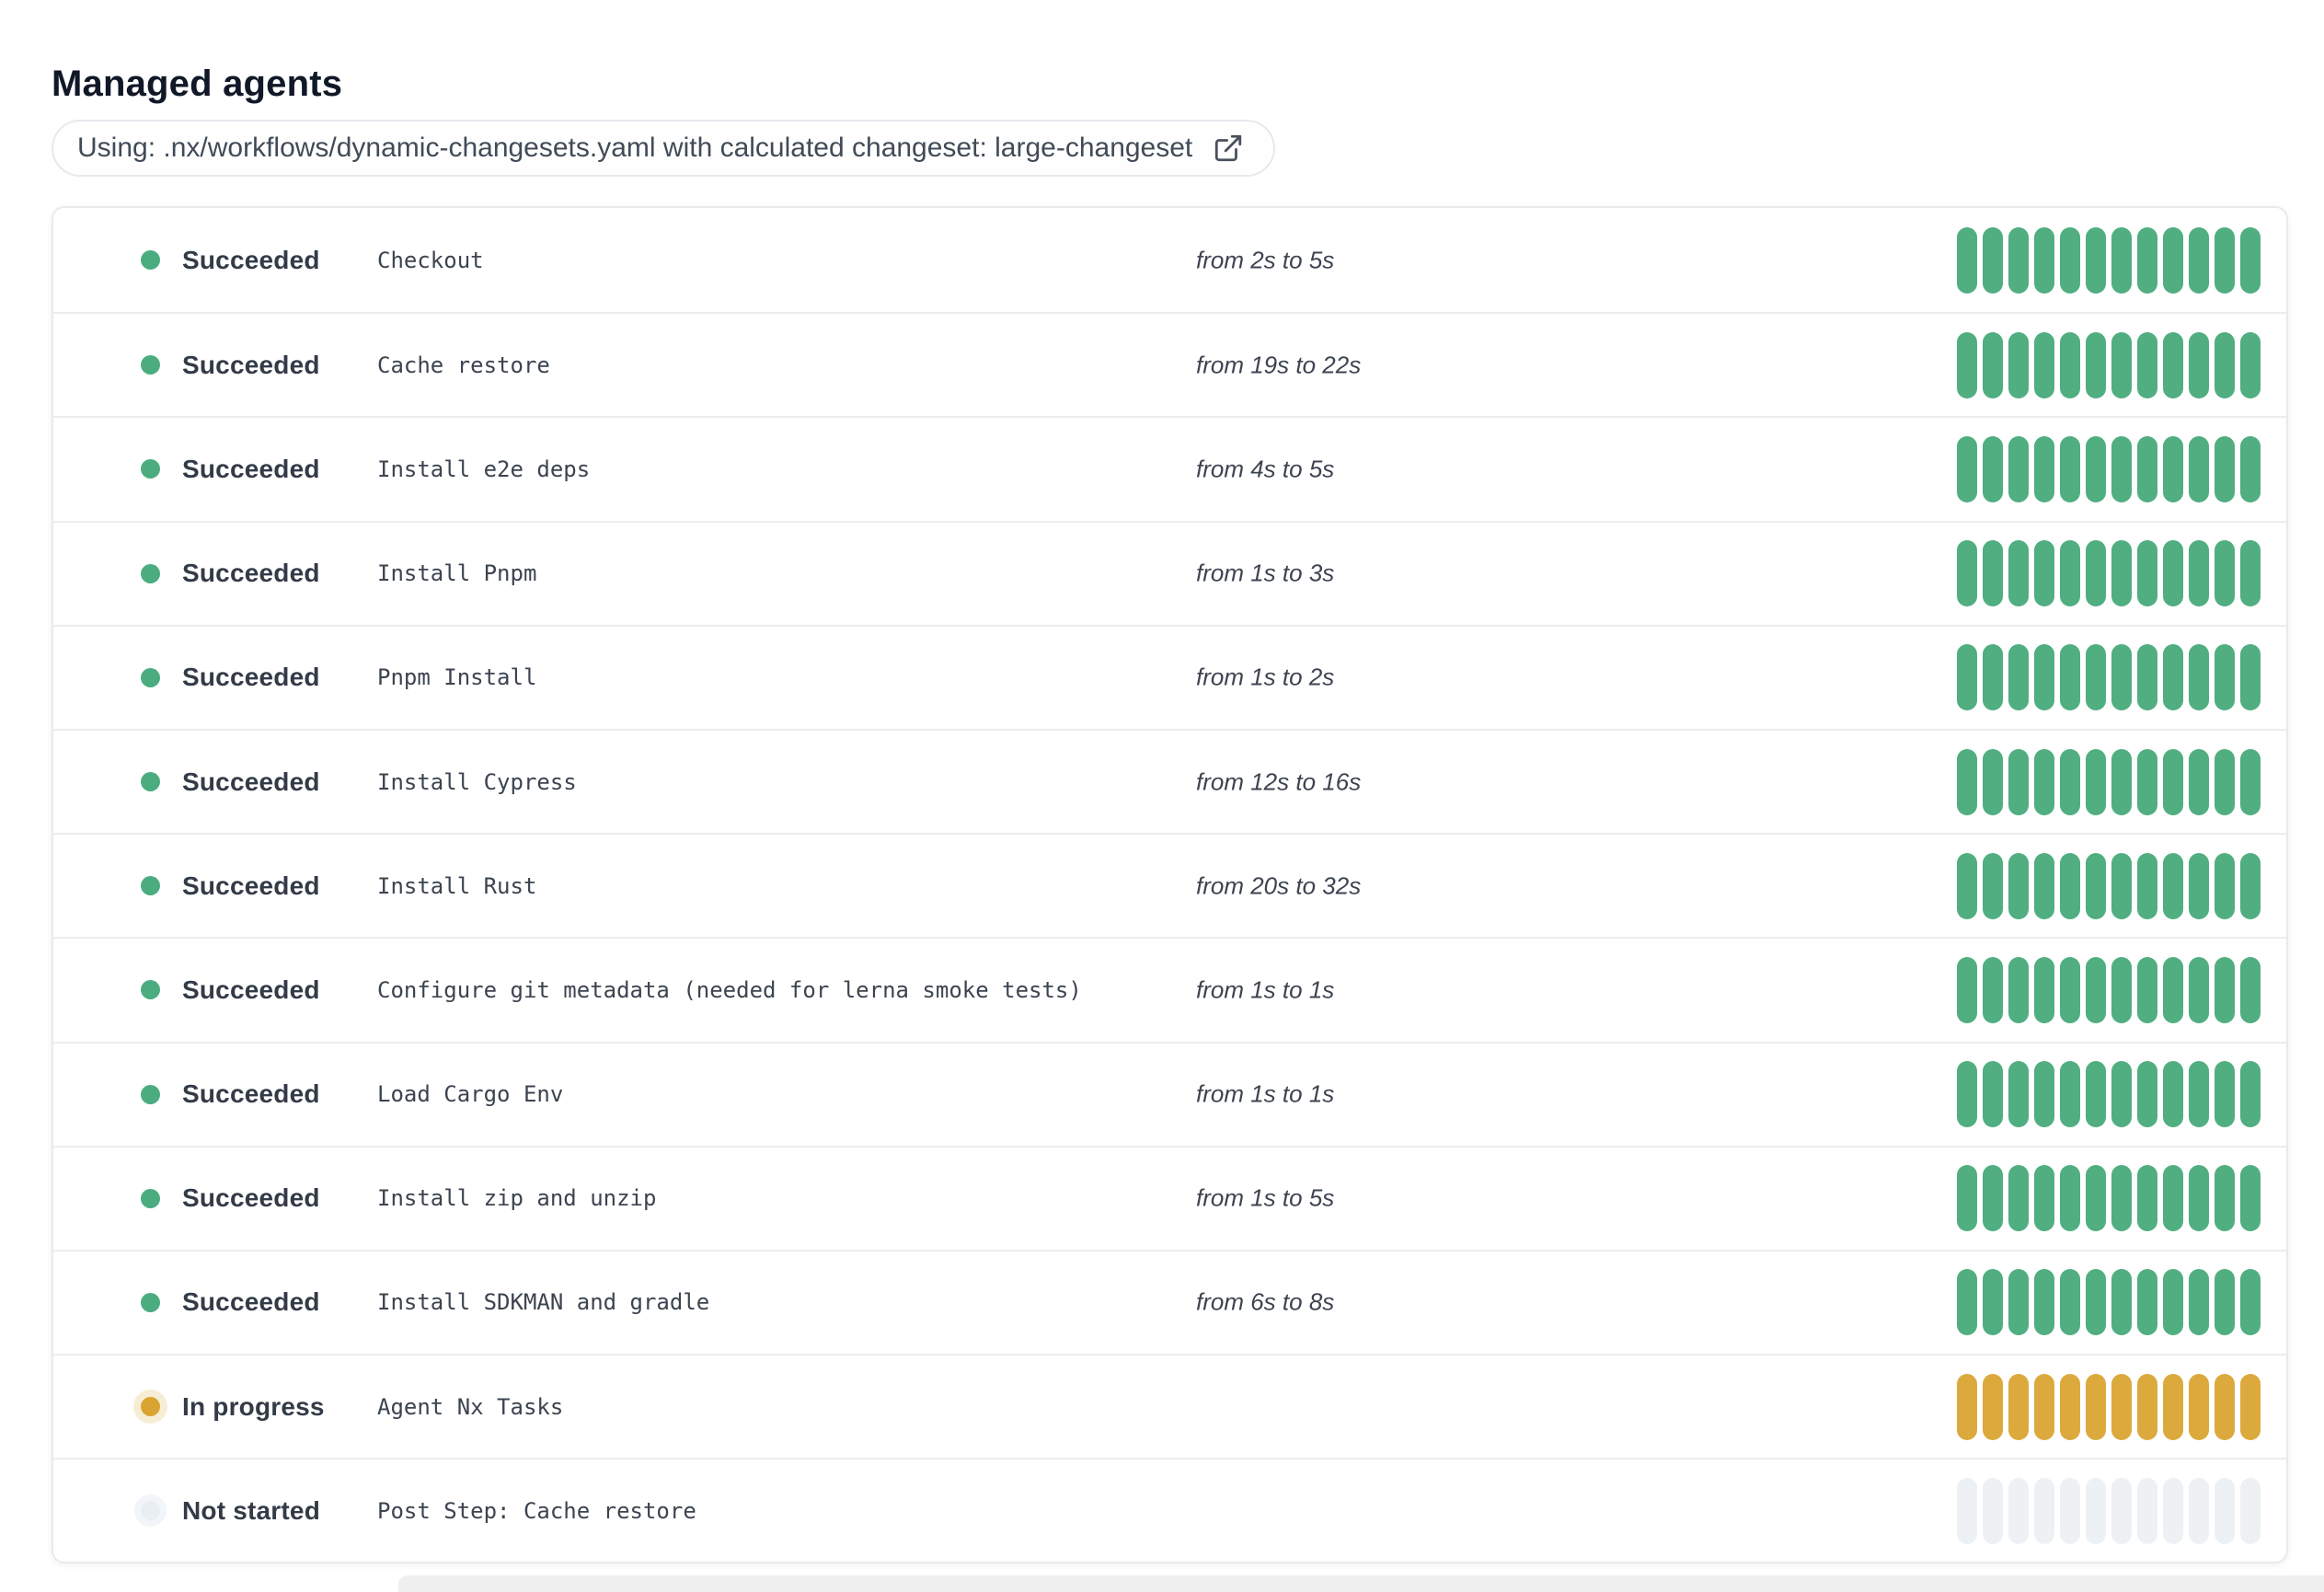 This screenshot has height=1592, width=2324. What do you see at coordinates (1361, 1583) in the screenshot?
I see `next-section-edge` at bounding box center [1361, 1583].